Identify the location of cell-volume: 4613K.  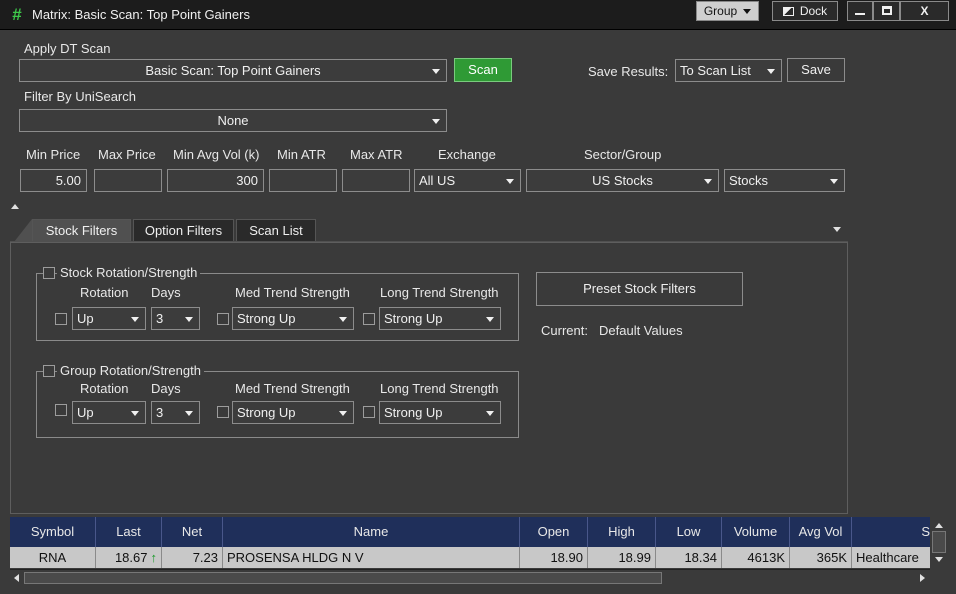
(756, 557).